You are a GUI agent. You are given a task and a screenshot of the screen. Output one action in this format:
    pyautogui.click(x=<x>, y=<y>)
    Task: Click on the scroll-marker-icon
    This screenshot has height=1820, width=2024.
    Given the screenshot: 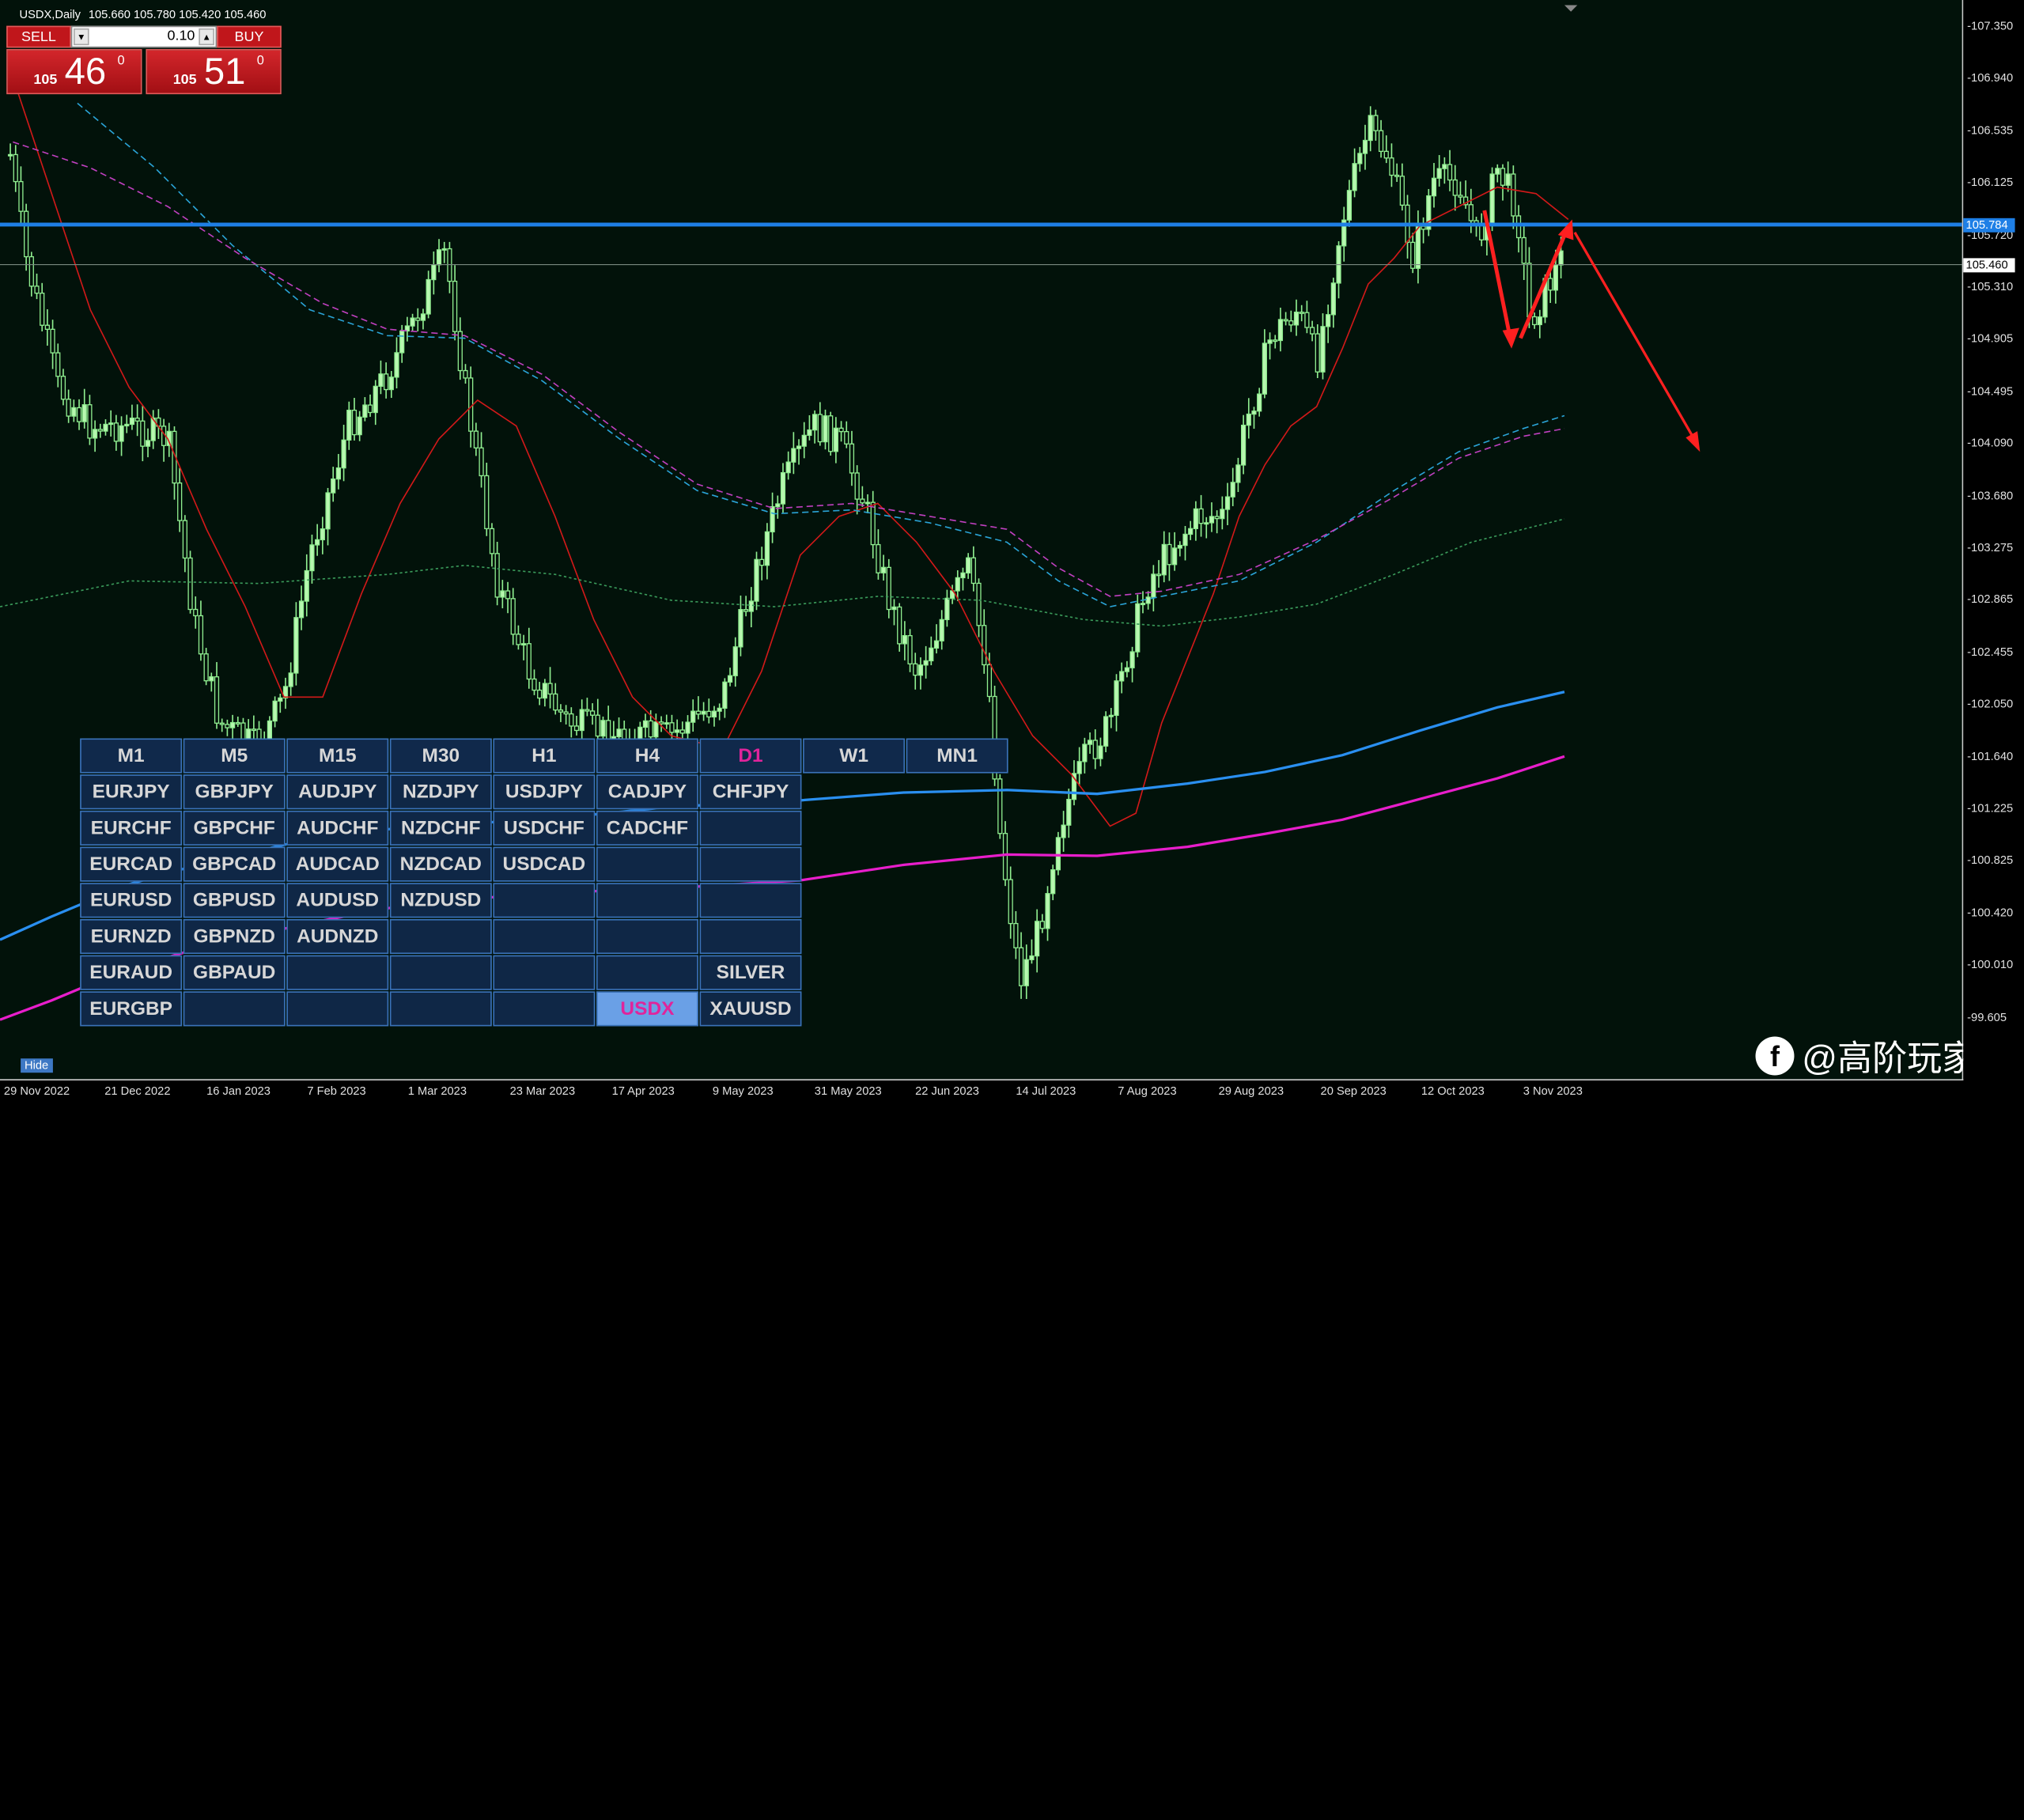 What is the action you would take?
    pyautogui.click(x=1571, y=8)
    